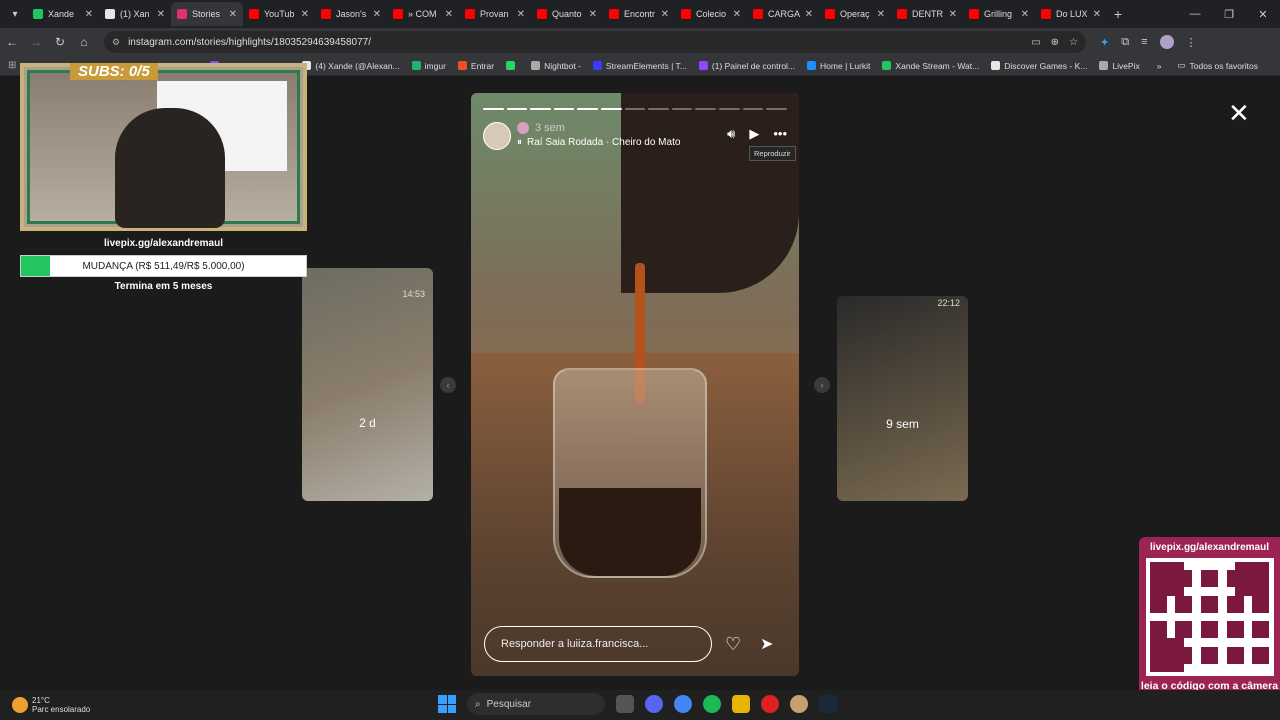 The height and width of the screenshot is (720, 1280). What do you see at coordinates (367, 384) in the screenshot?
I see `previous-story-preview: 14:53 2 d` at bounding box center [367, 384].